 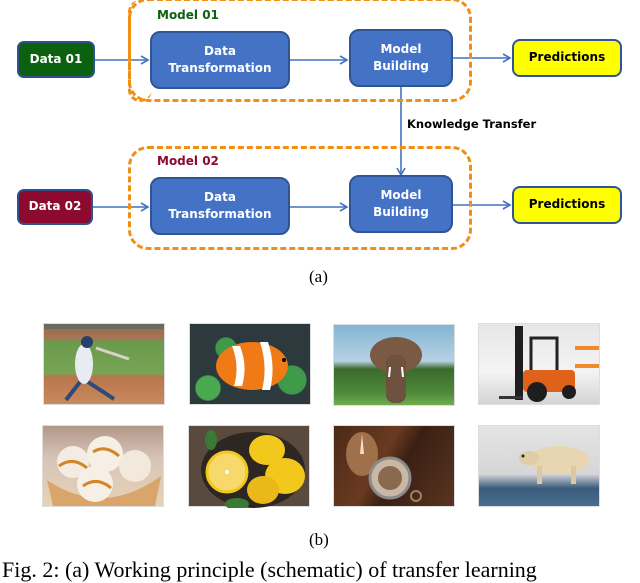 What do you see at coordinates (188, 161) in the screenshot?
I see `model-02-label: Model 02` at bounding box center [188, 161].